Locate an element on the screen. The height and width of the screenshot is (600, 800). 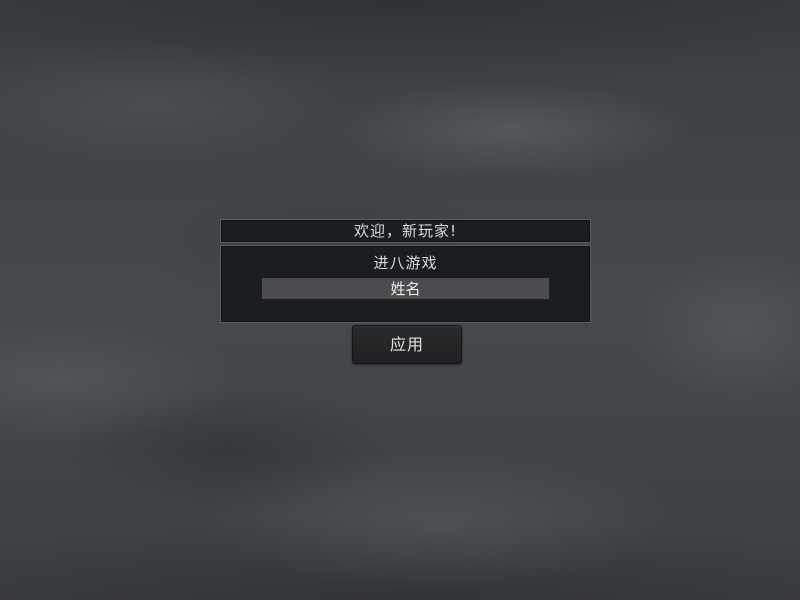
join-game-heading: 进八游戏 is located at coordinates (405, 263).